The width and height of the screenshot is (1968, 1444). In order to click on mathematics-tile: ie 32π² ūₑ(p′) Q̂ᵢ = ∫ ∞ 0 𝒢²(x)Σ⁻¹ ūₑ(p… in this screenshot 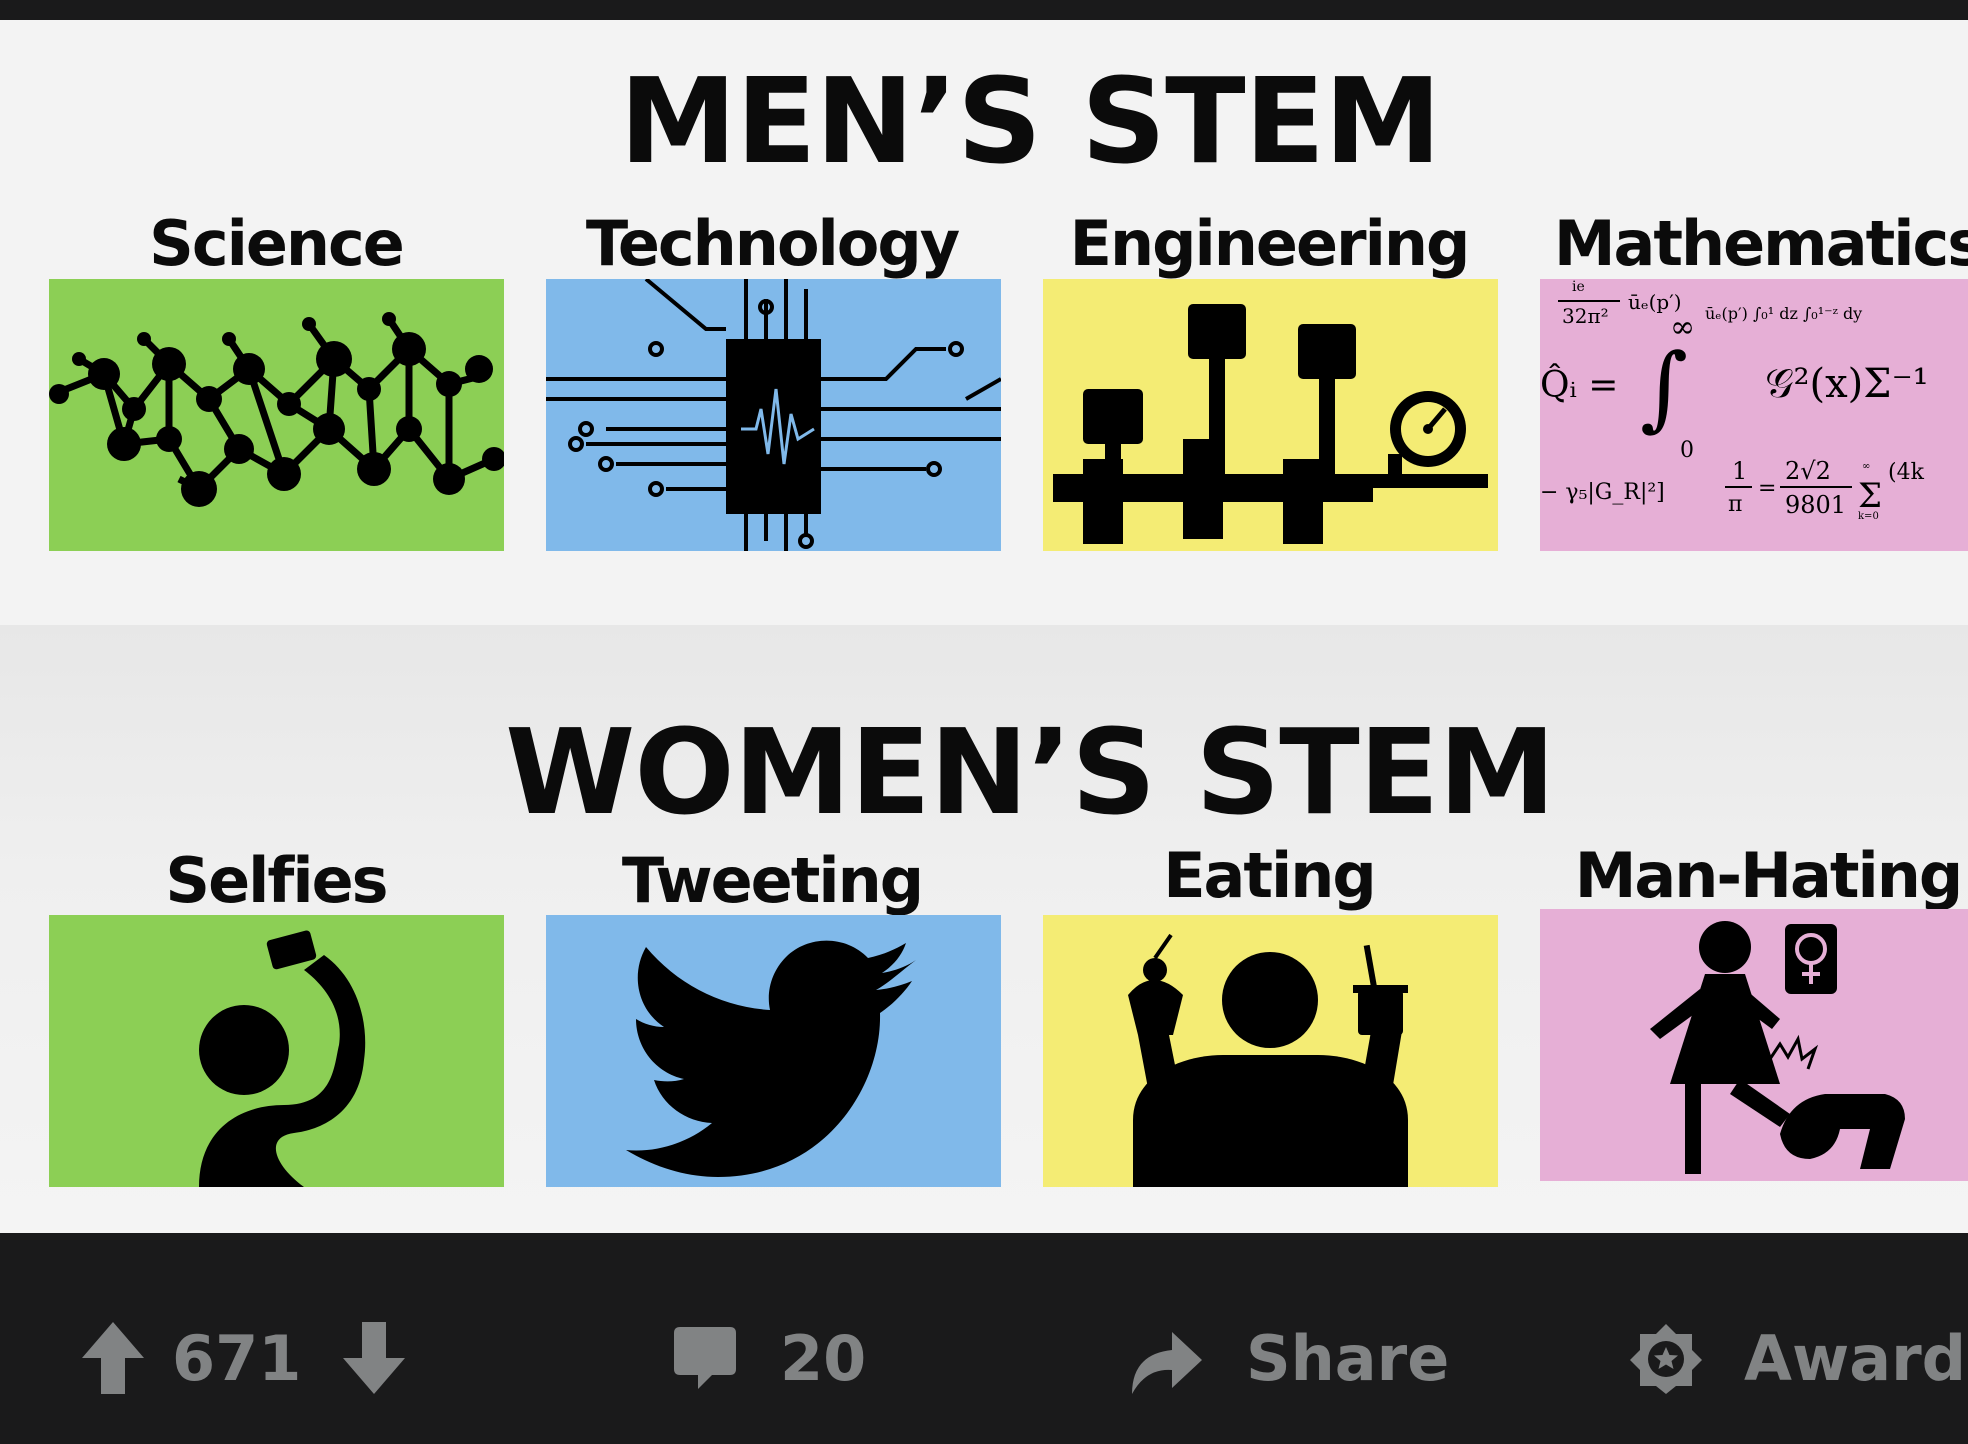, I will do `click(1754, 415)`.